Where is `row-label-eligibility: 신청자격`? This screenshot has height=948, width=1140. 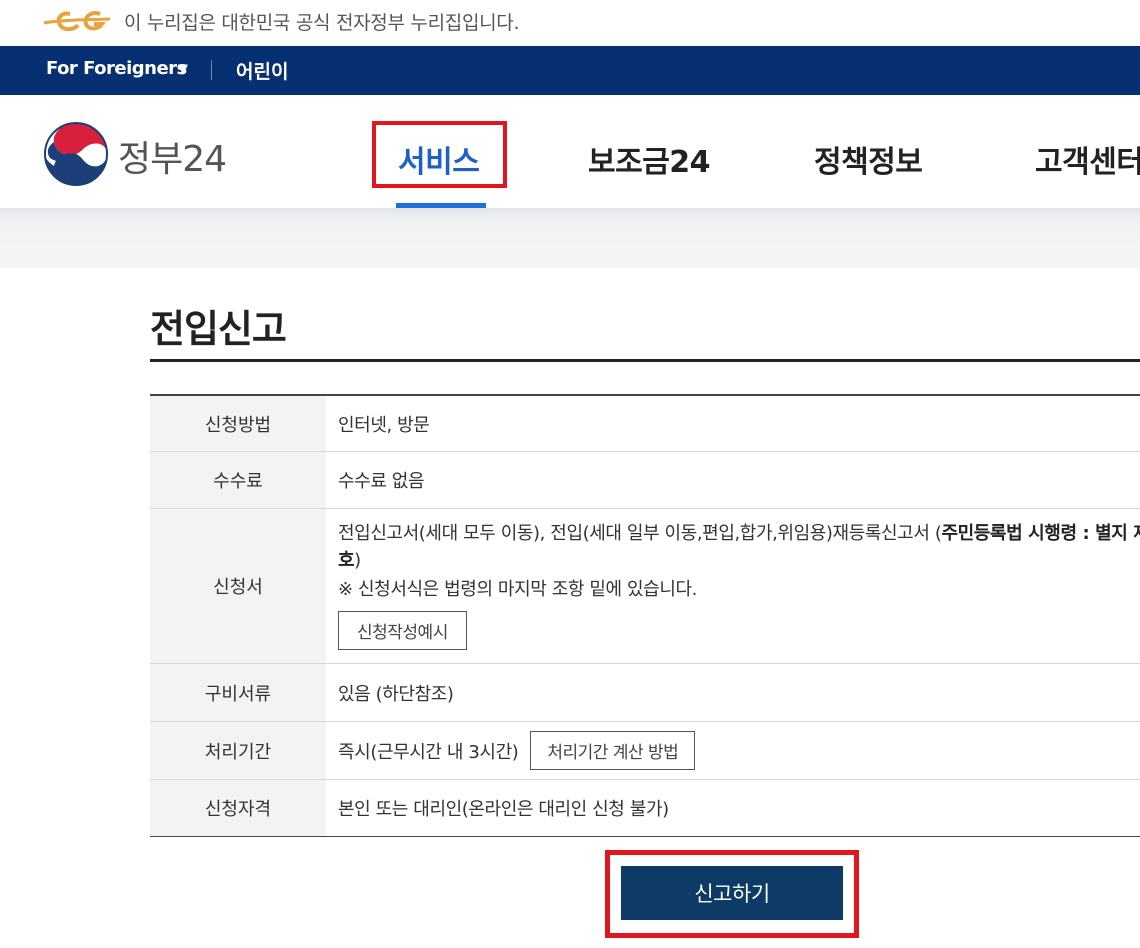
row-label-eligibility: 신청자격 is located at coordinates (238, 808).